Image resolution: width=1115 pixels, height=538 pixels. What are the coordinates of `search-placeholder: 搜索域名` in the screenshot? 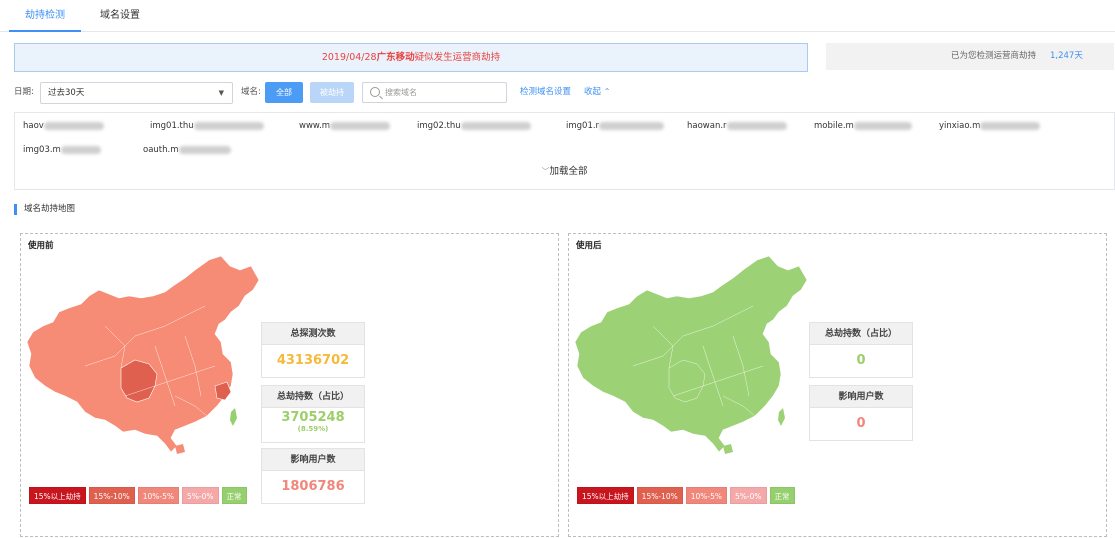 It's located at (401, 92).